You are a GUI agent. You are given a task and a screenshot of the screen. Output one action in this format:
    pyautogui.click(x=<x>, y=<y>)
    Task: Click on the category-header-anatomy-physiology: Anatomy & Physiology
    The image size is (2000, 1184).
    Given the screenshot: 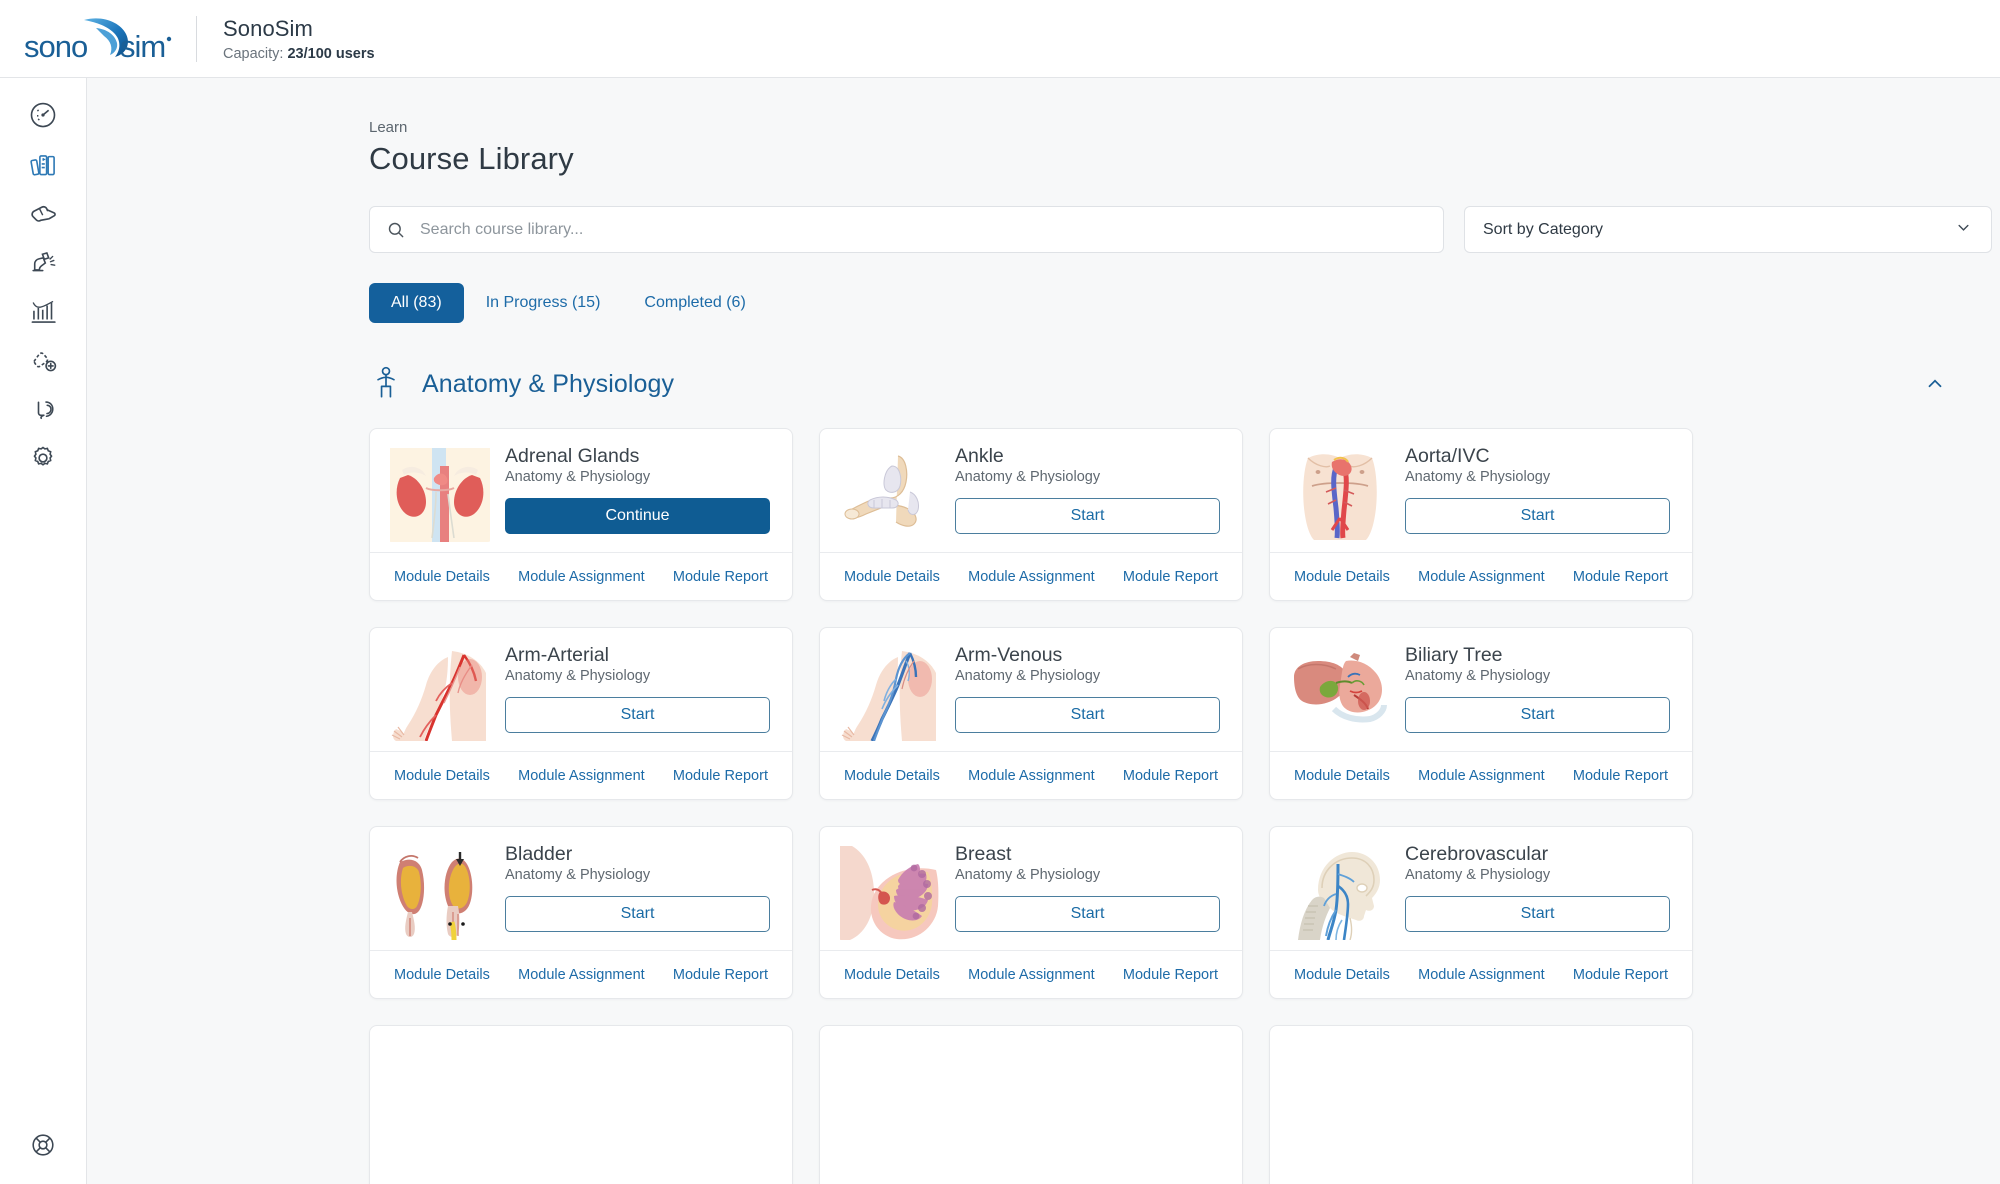 What is the action you would take?
    pyautogui.click(x=1164, y=384)
    